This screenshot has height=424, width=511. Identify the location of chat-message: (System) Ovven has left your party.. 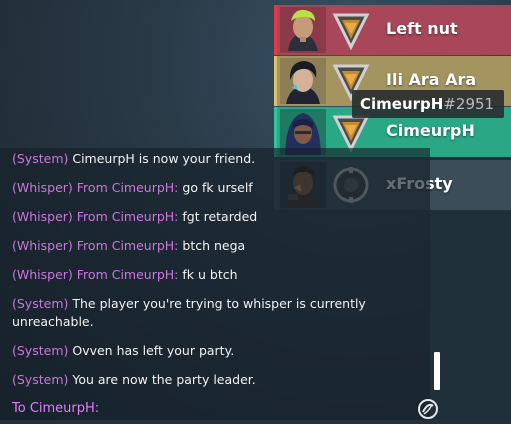
(217, 351).